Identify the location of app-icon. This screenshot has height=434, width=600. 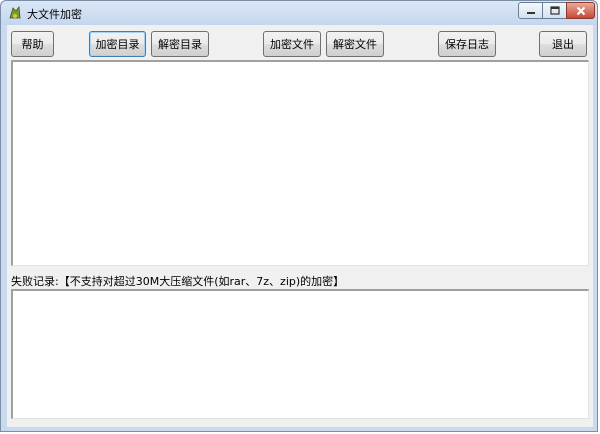
(15, 12).